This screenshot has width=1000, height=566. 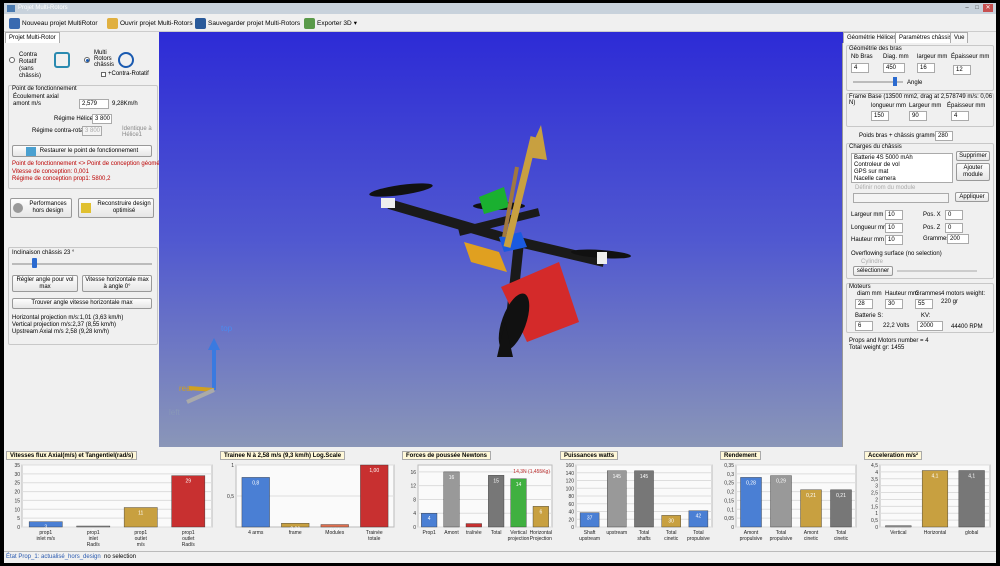 What do you see at coordinates (873, 271) in the screenshot?
I see `select-button: sélectionner` at bounding box center [873, 271].